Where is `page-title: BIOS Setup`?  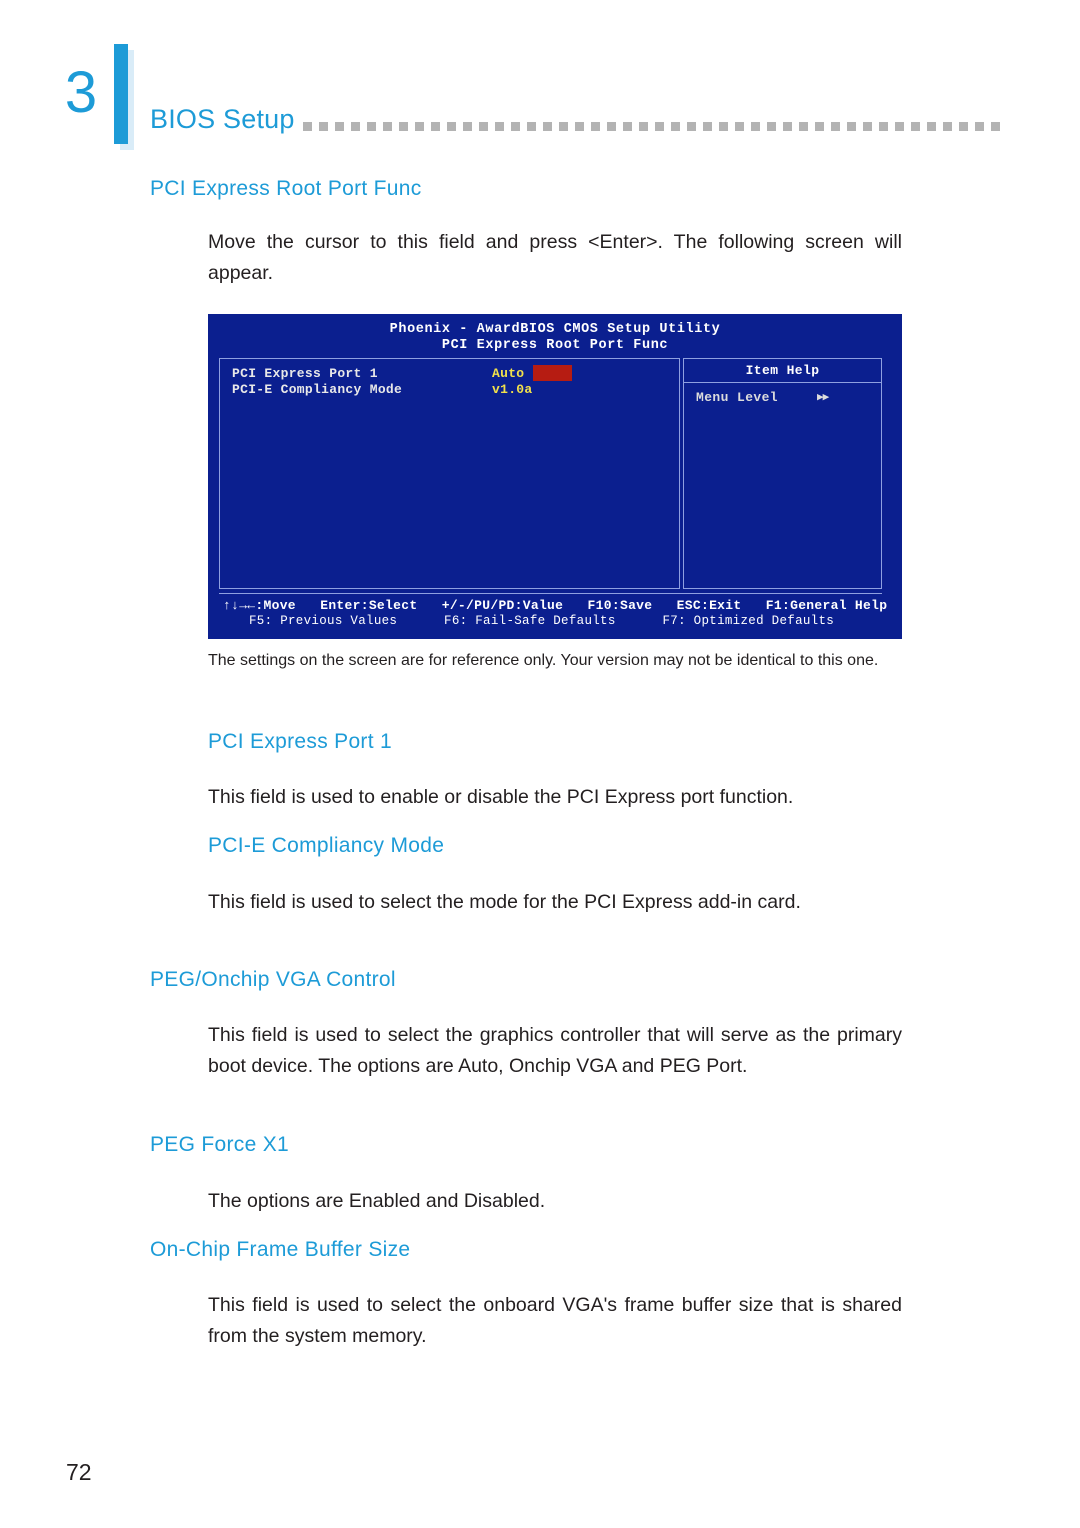 page-title: BIOS Setup is located at coordinates (222, 119).